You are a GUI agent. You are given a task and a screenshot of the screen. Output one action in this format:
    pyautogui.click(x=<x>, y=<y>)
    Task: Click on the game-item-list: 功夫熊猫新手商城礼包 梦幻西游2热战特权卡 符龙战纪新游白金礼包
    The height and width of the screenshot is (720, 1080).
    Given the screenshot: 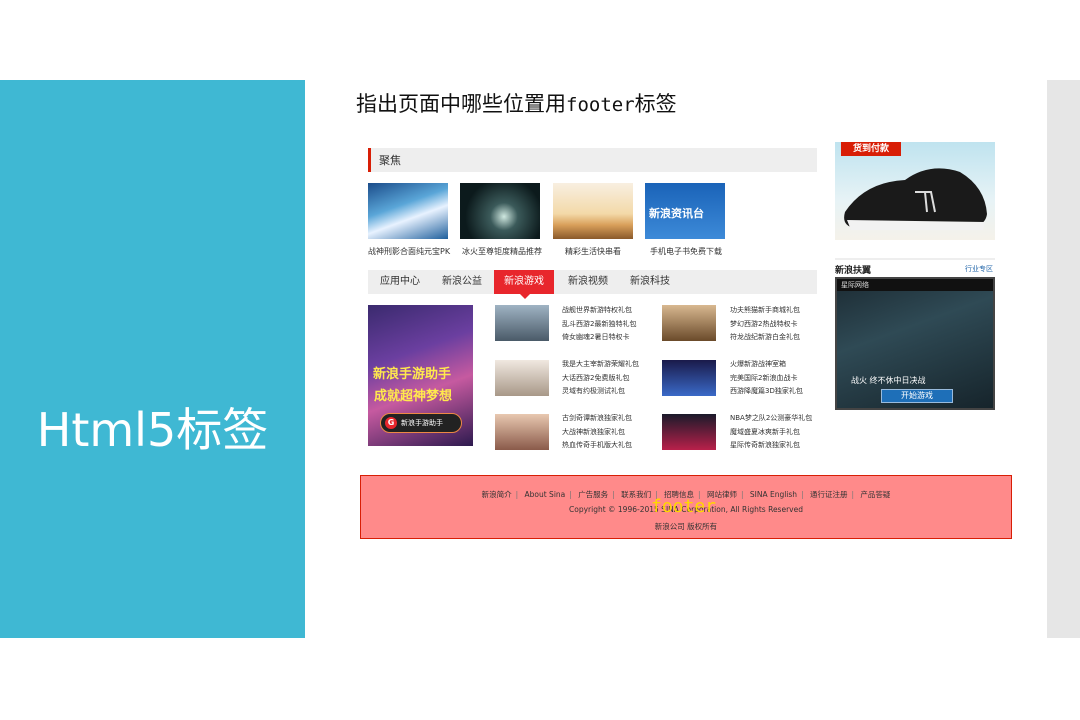 What is the action you would take?
    pyautogui.click(x=765, y=324)
    